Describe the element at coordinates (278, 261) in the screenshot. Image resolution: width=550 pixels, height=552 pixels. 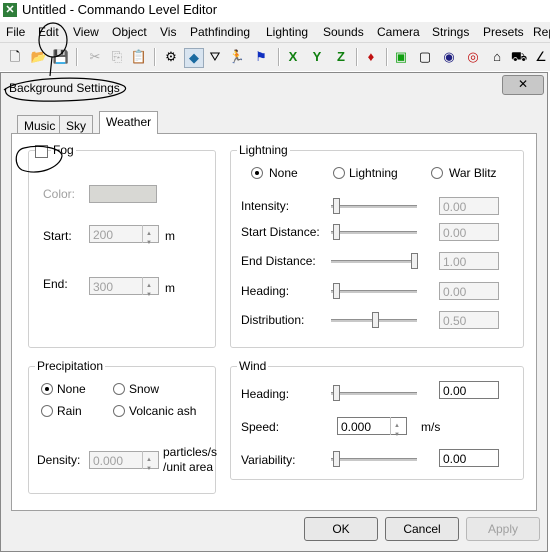
I see `lightning-end-label: End Distance:` at that location.